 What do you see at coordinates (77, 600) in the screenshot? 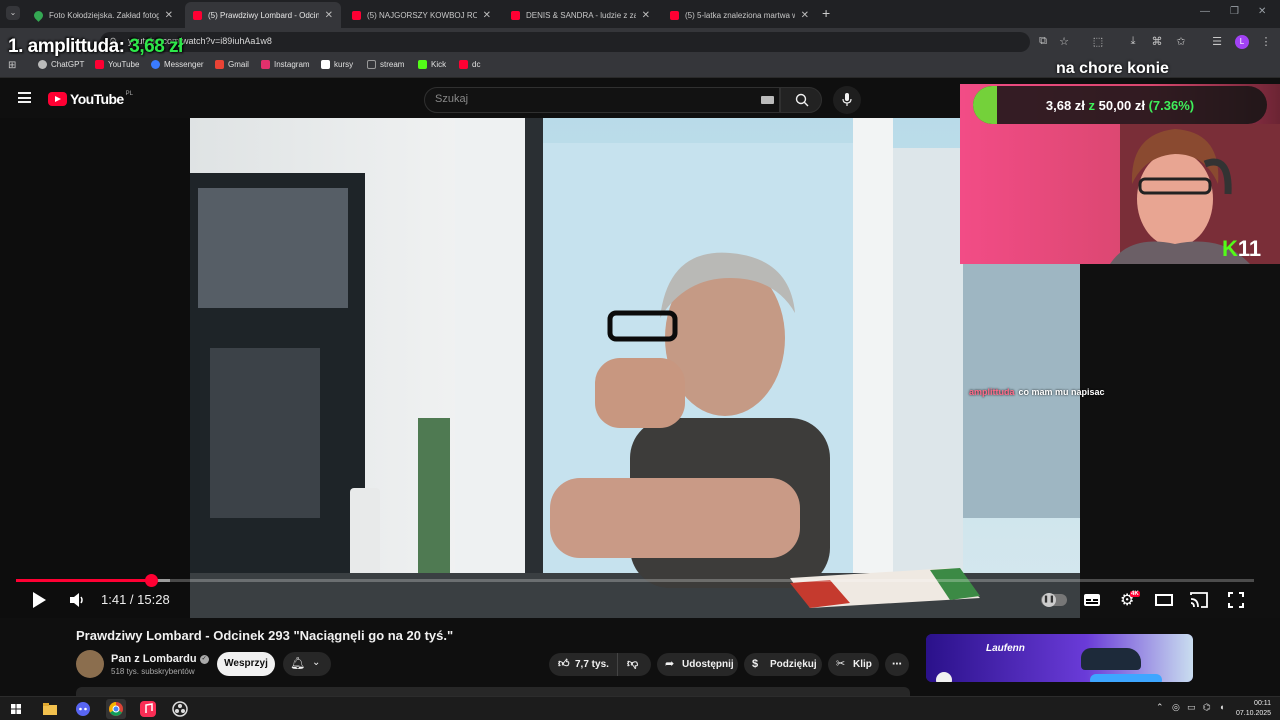
I see `volume-icon` at bounding box center [77, 600].